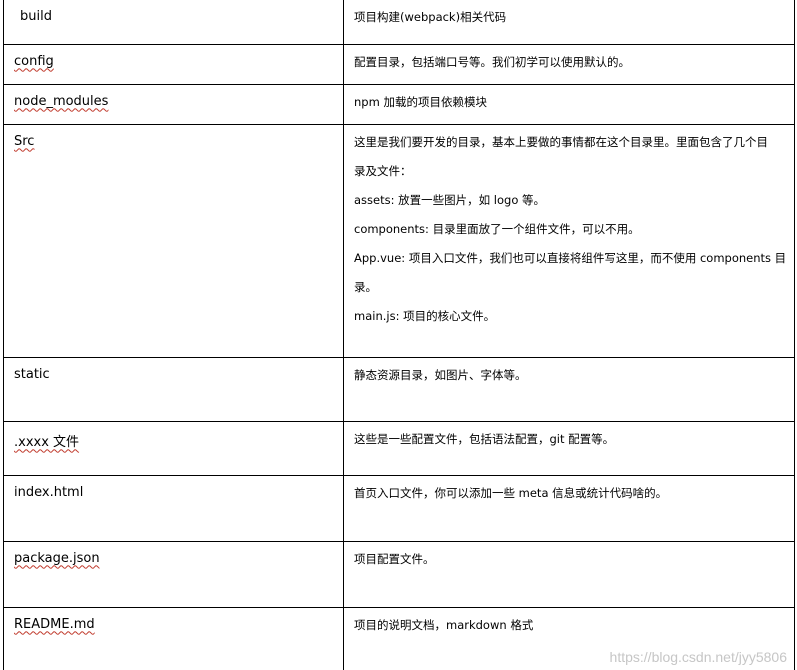  I want to click on desc-line: assets: 放置一些图片，如 logo 等。, so click(450, 199).